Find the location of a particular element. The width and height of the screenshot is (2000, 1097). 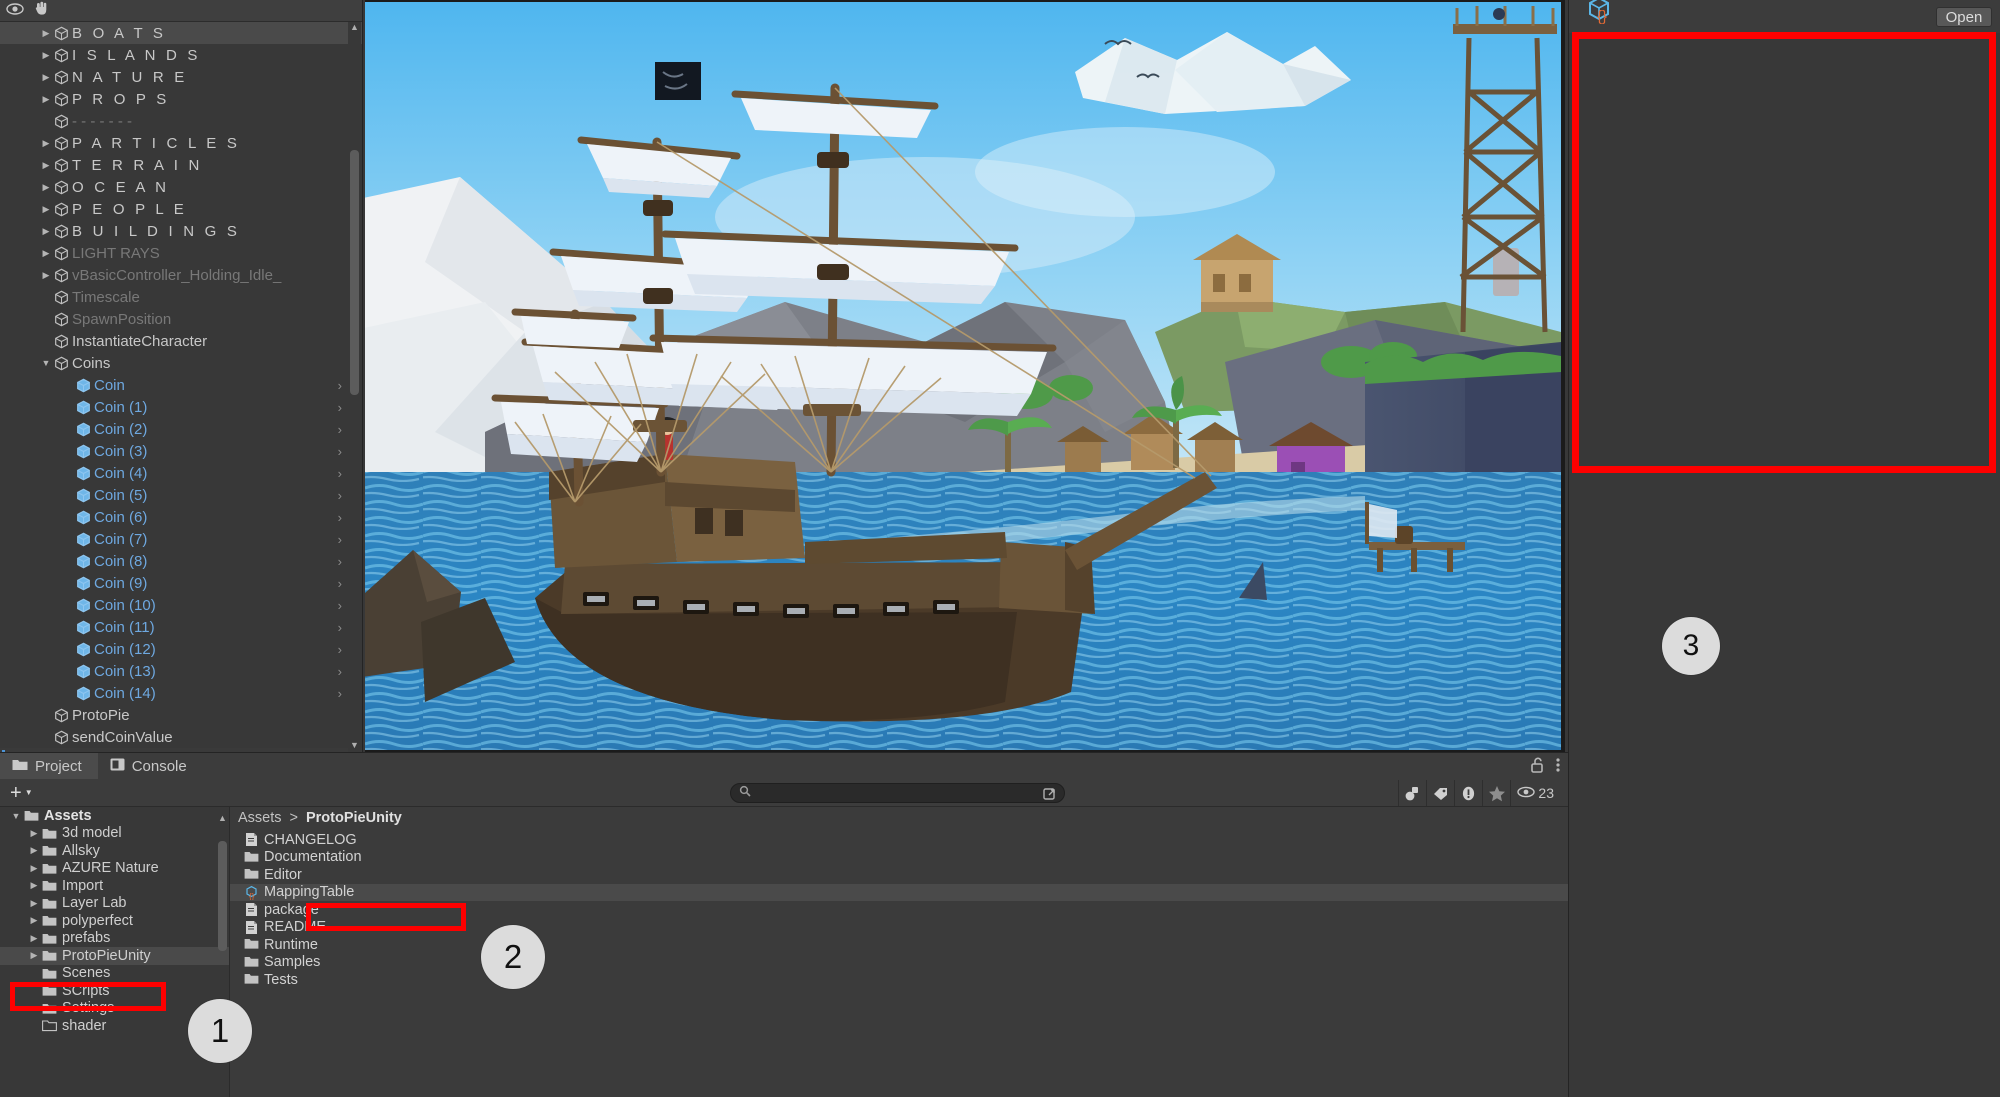

hierarchy-item: Coin (3) › is located at coordinates (181, 451).